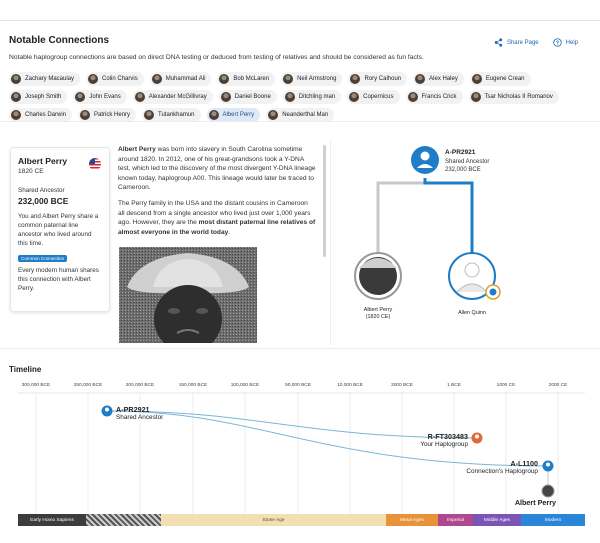 This screenshot has width=600, height=543. I want to click on timeline-your-label: R-FT303483 Your Haplogroup, so click(444, 440).